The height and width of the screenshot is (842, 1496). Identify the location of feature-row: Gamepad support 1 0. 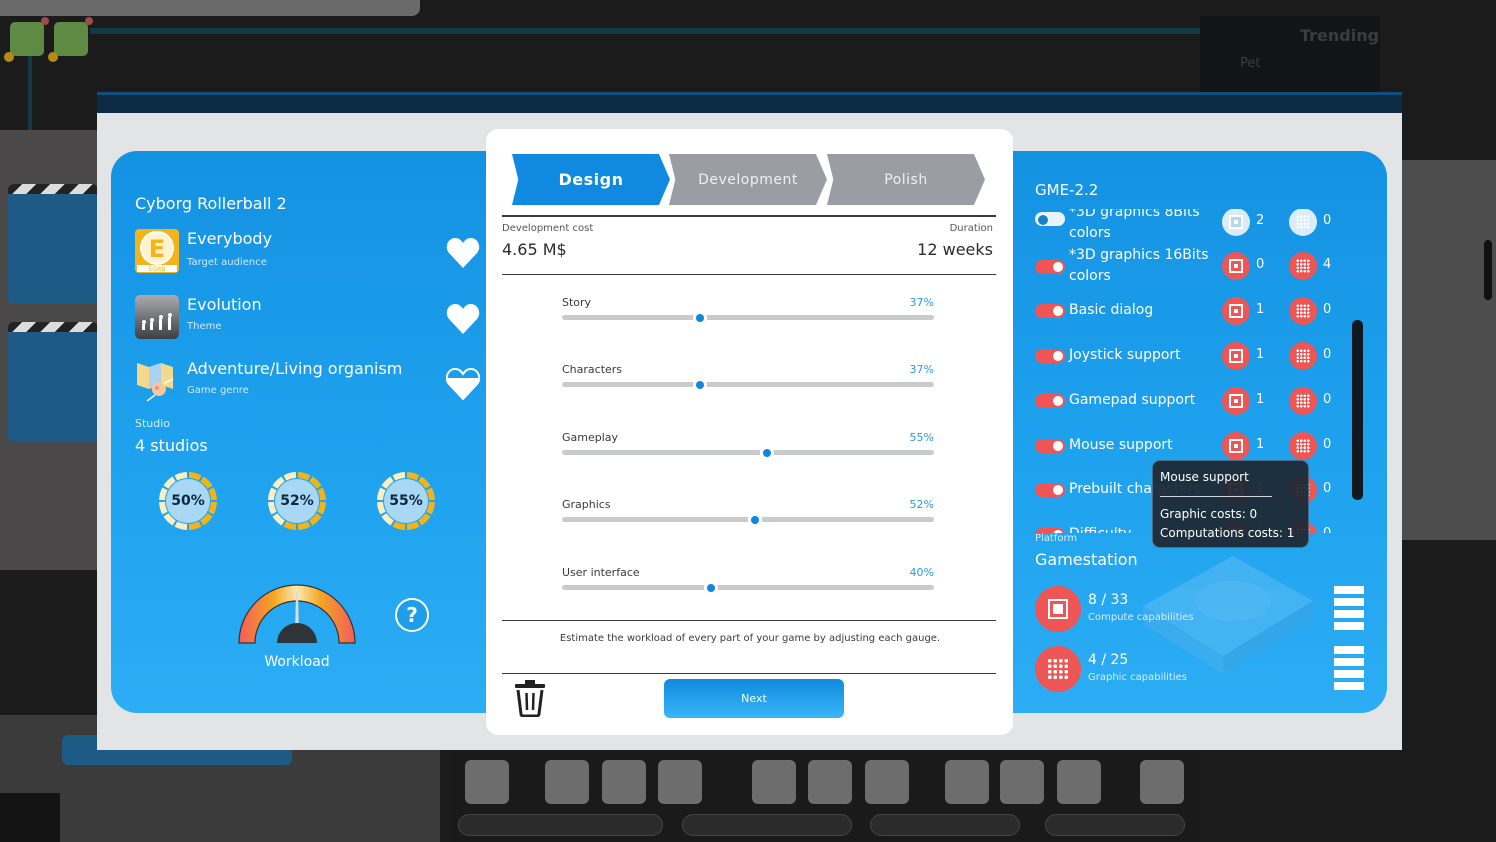
(1190, 408).